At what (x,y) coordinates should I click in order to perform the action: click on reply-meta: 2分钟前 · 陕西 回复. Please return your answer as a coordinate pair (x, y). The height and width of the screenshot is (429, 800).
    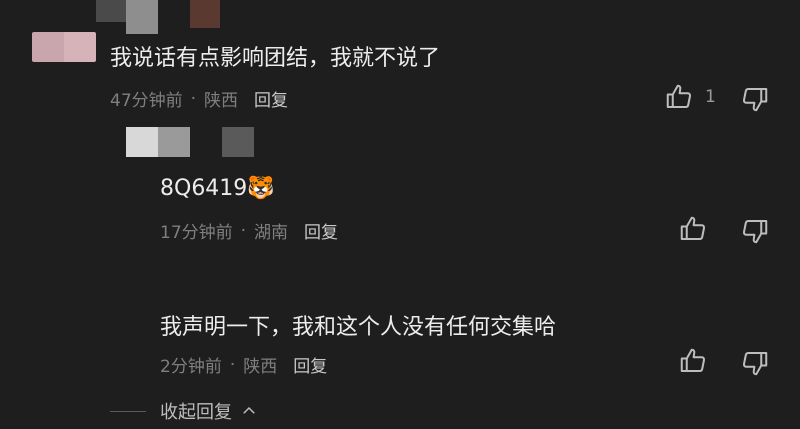
    Looking at the image, I should click on (243, 365).